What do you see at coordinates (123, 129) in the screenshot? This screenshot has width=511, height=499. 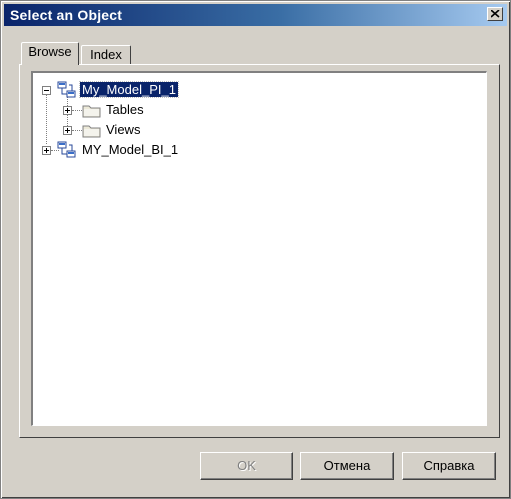 I see `tree-node-views: Views` at bounding box center [123, 129].